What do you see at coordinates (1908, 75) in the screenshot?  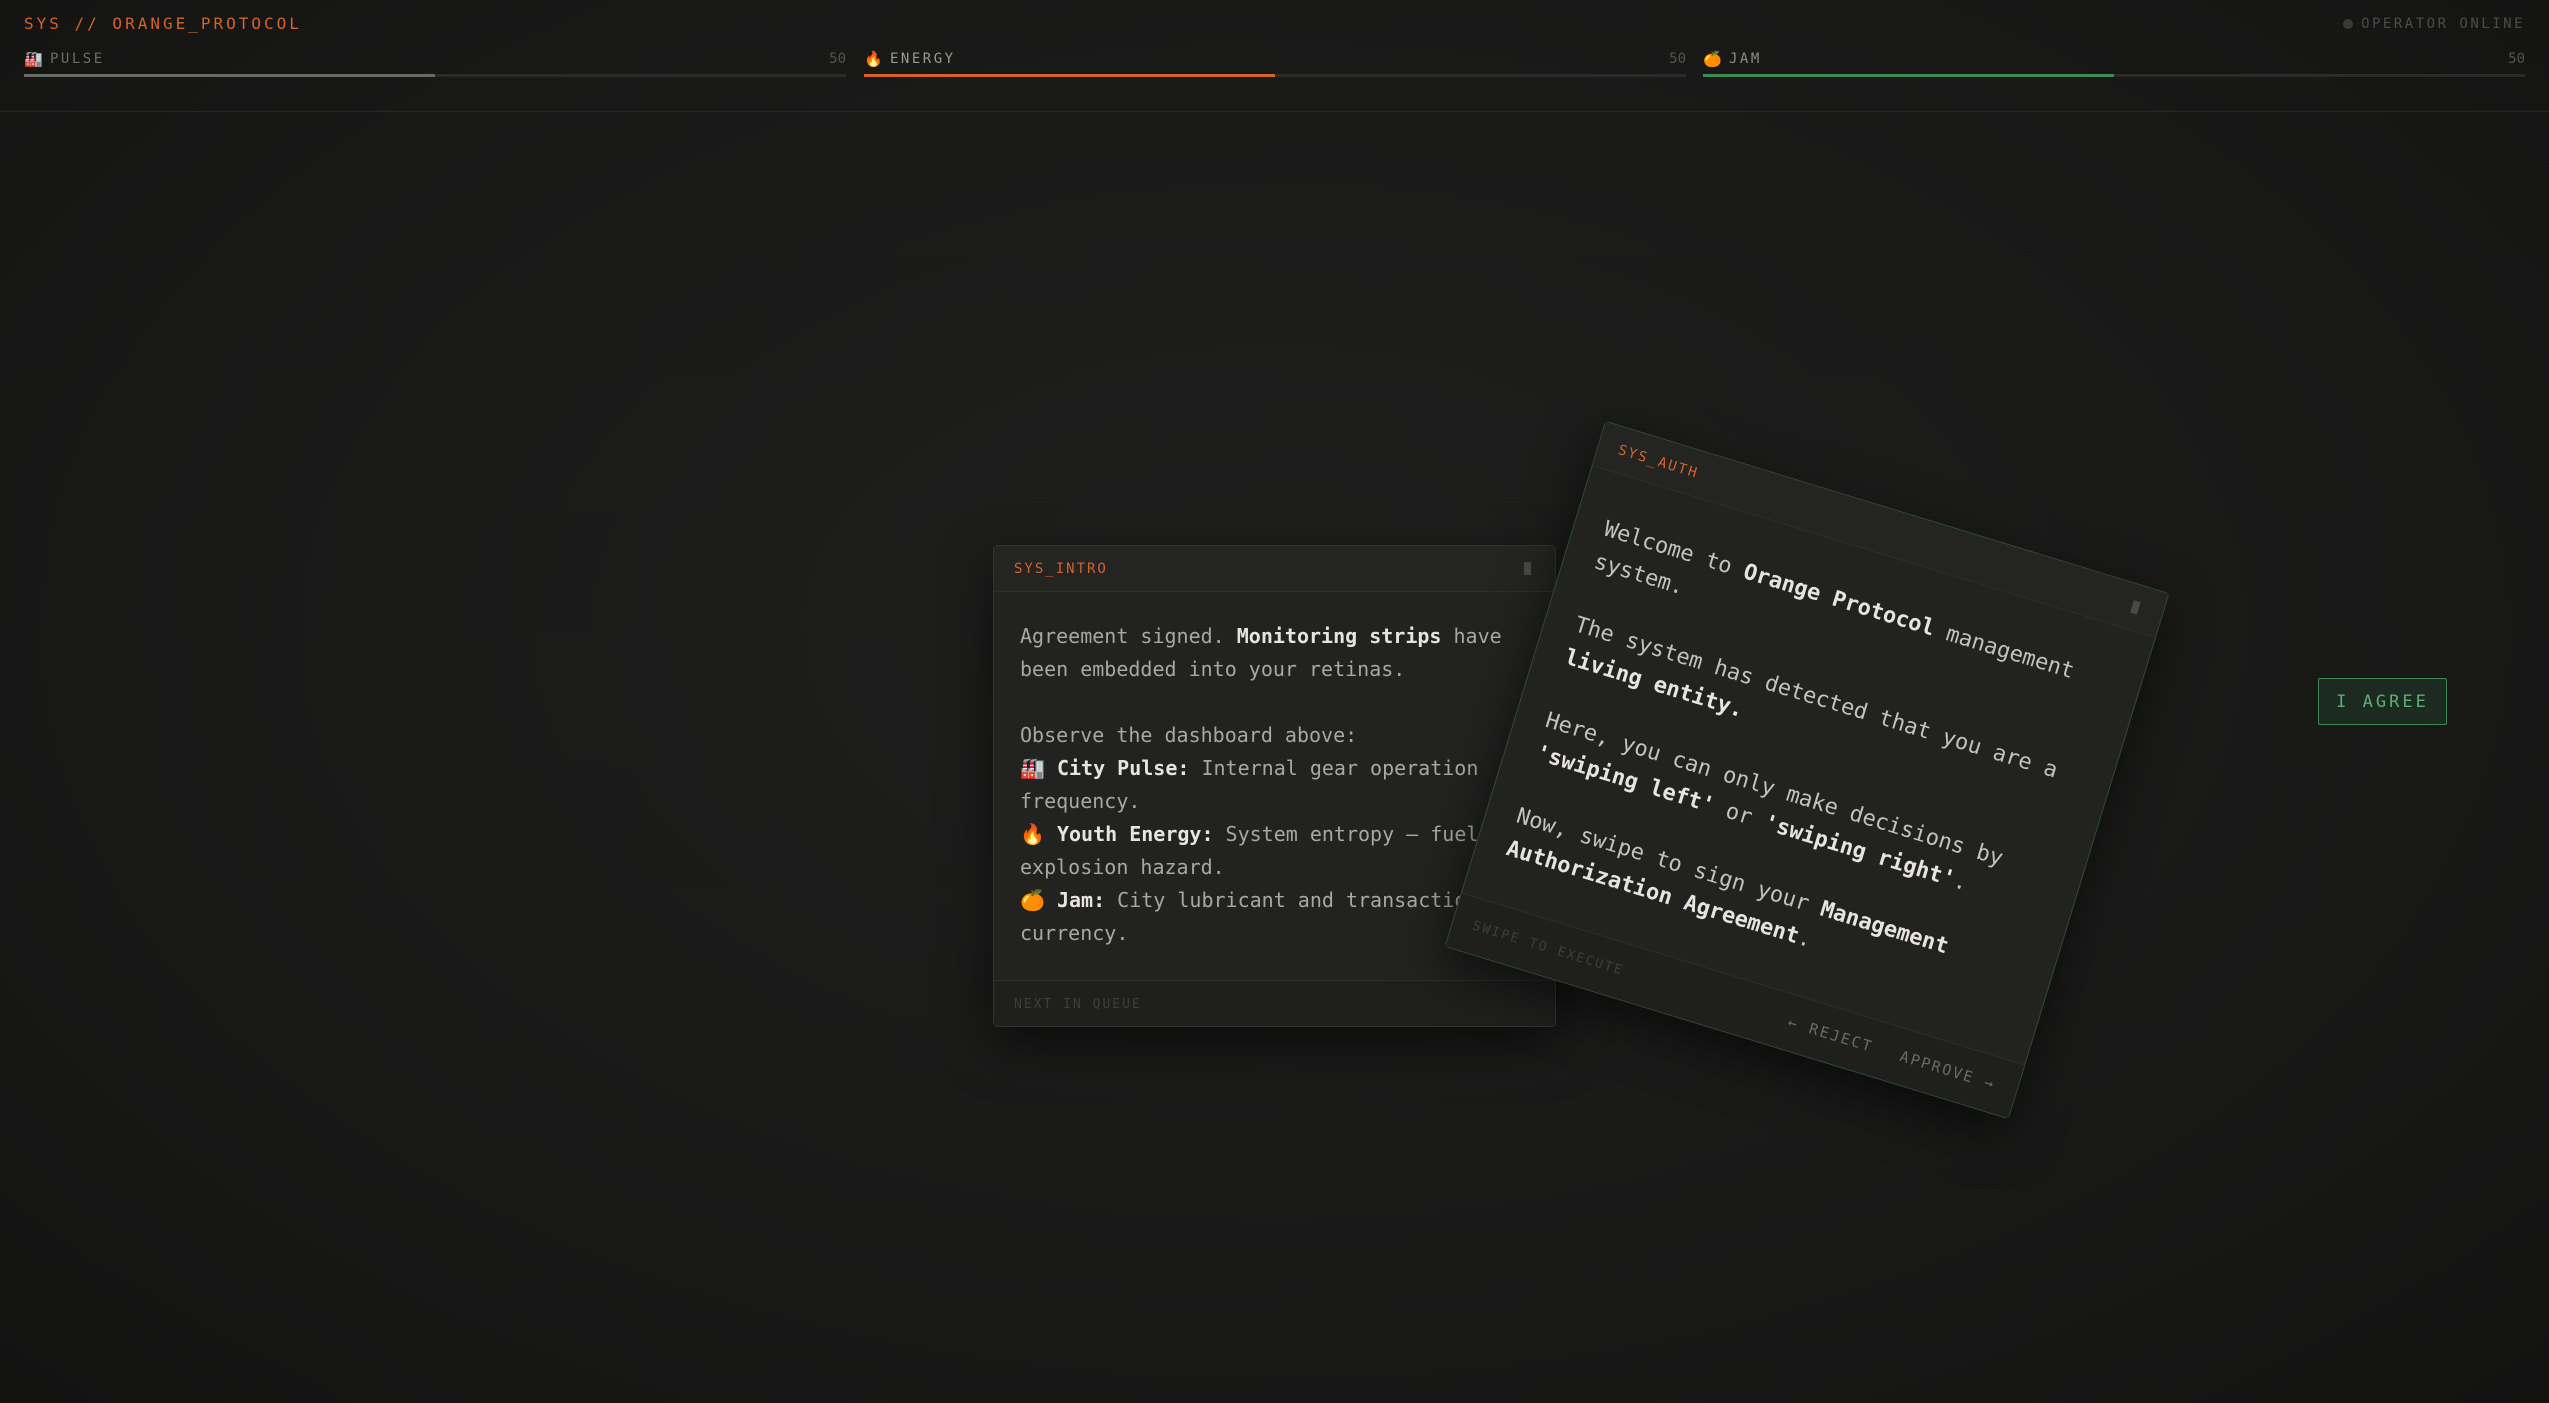 I see `meter-jam-fill` at bounding box center [1908, 75].